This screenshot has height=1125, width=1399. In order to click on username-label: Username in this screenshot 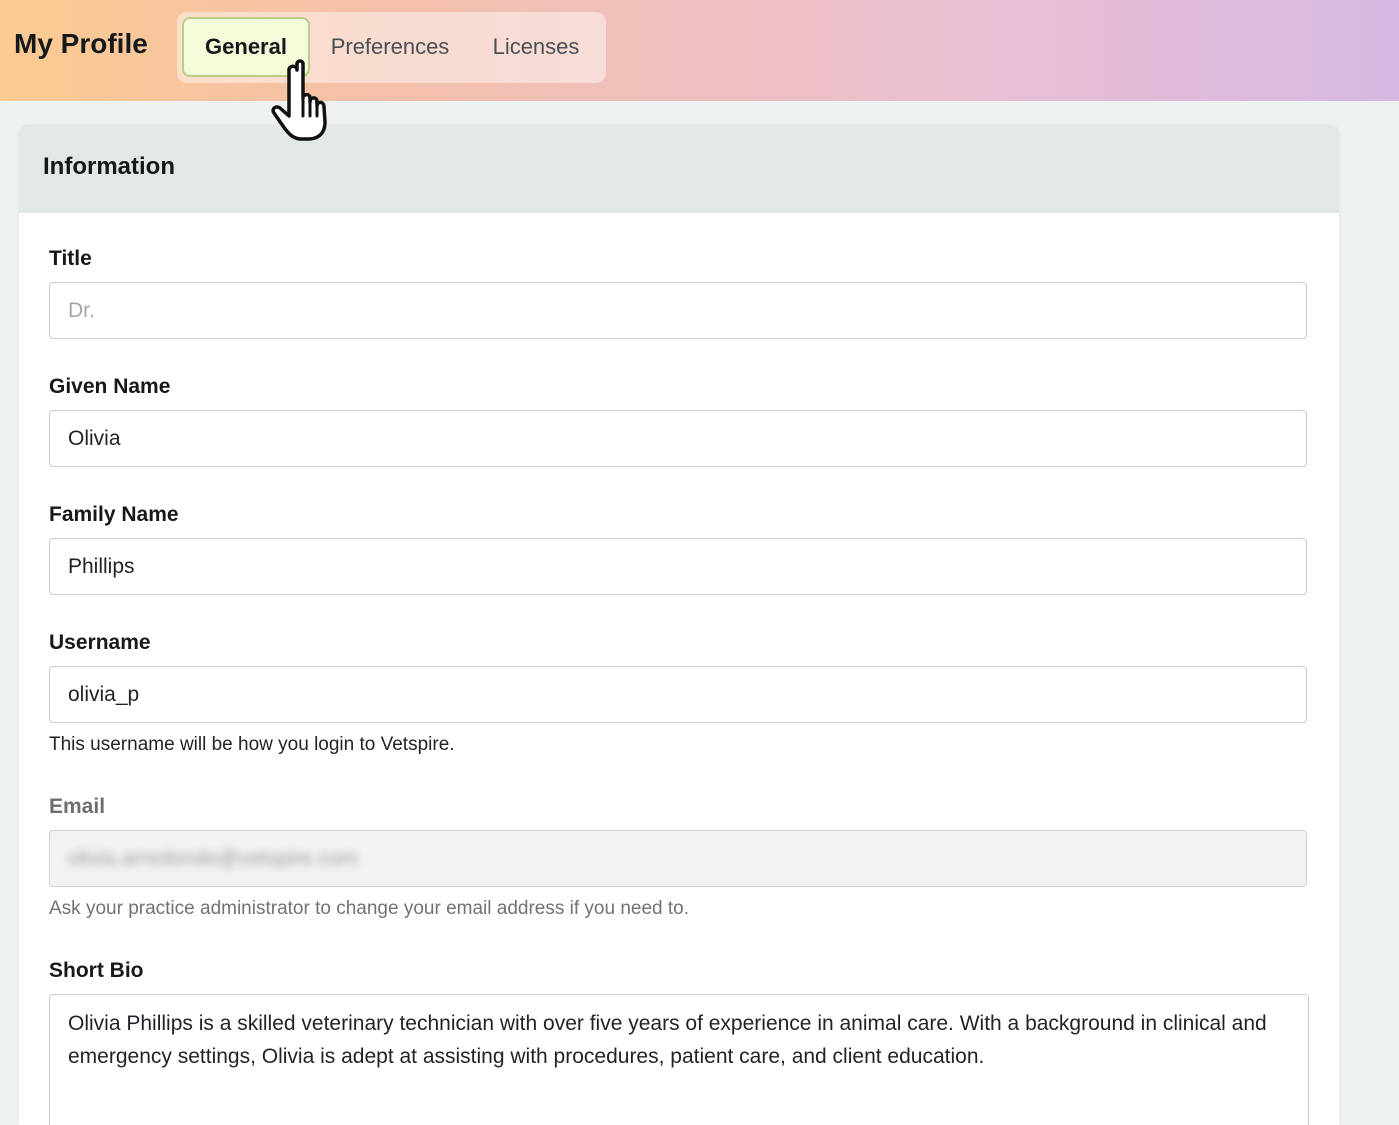, I will do `click(100, 642)`.